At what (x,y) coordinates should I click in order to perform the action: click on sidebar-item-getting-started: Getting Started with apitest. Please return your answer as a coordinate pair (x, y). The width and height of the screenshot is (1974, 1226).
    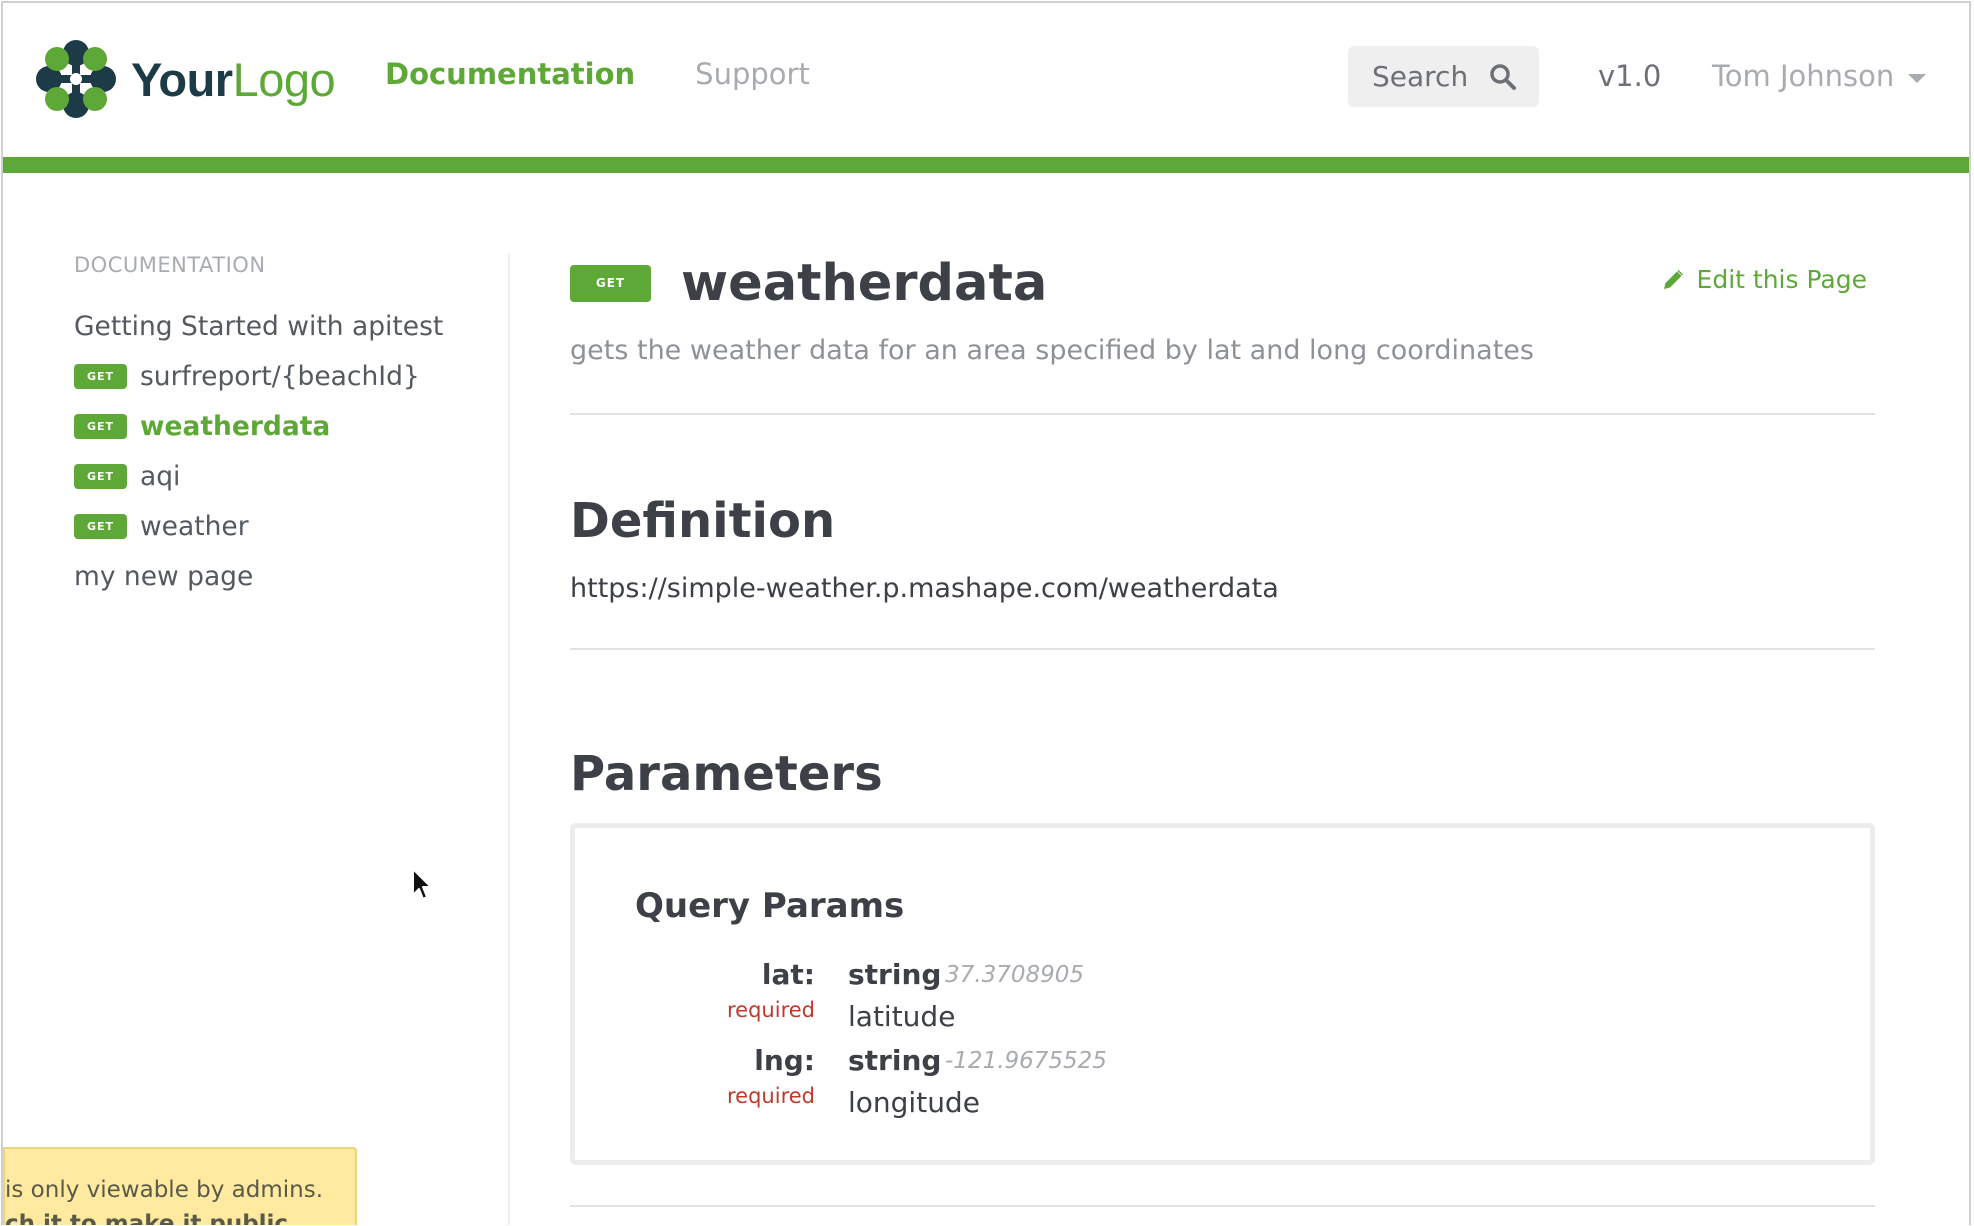
    Looking at the image, I should click on (284, 326).